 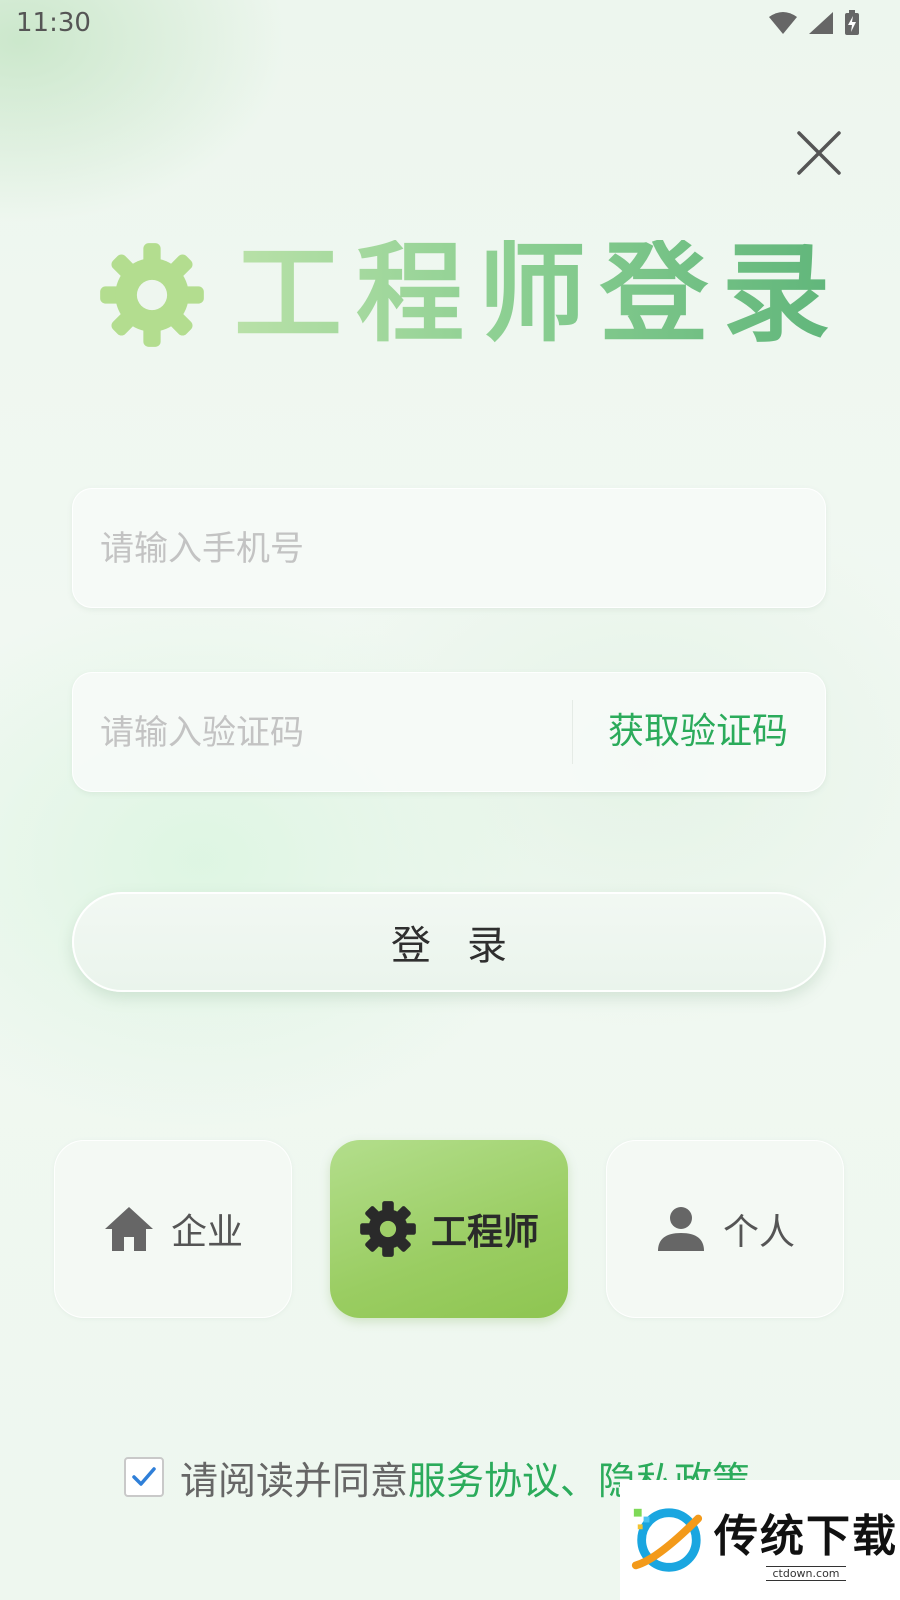 I want to click on watermark: 传统下载 ctdown.com, so click(x=760, y=1540).